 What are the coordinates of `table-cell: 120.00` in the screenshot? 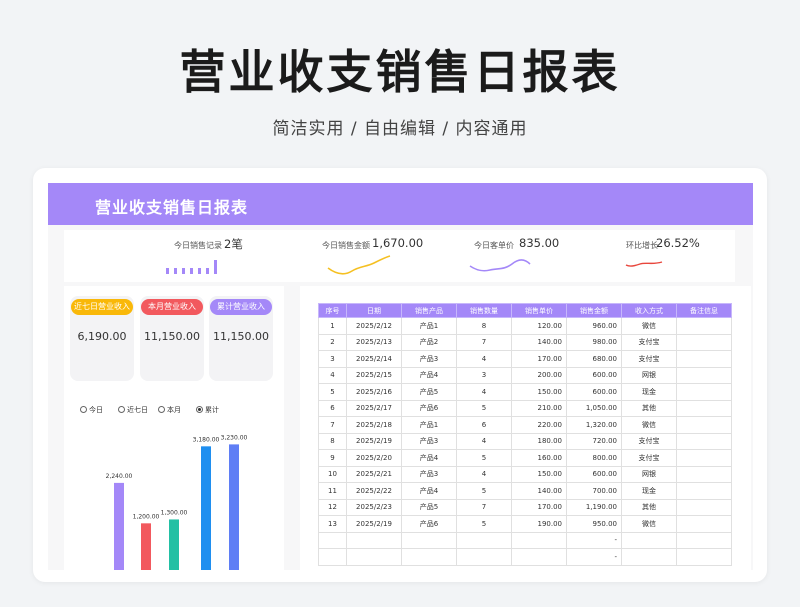 It's located at (539, 326).